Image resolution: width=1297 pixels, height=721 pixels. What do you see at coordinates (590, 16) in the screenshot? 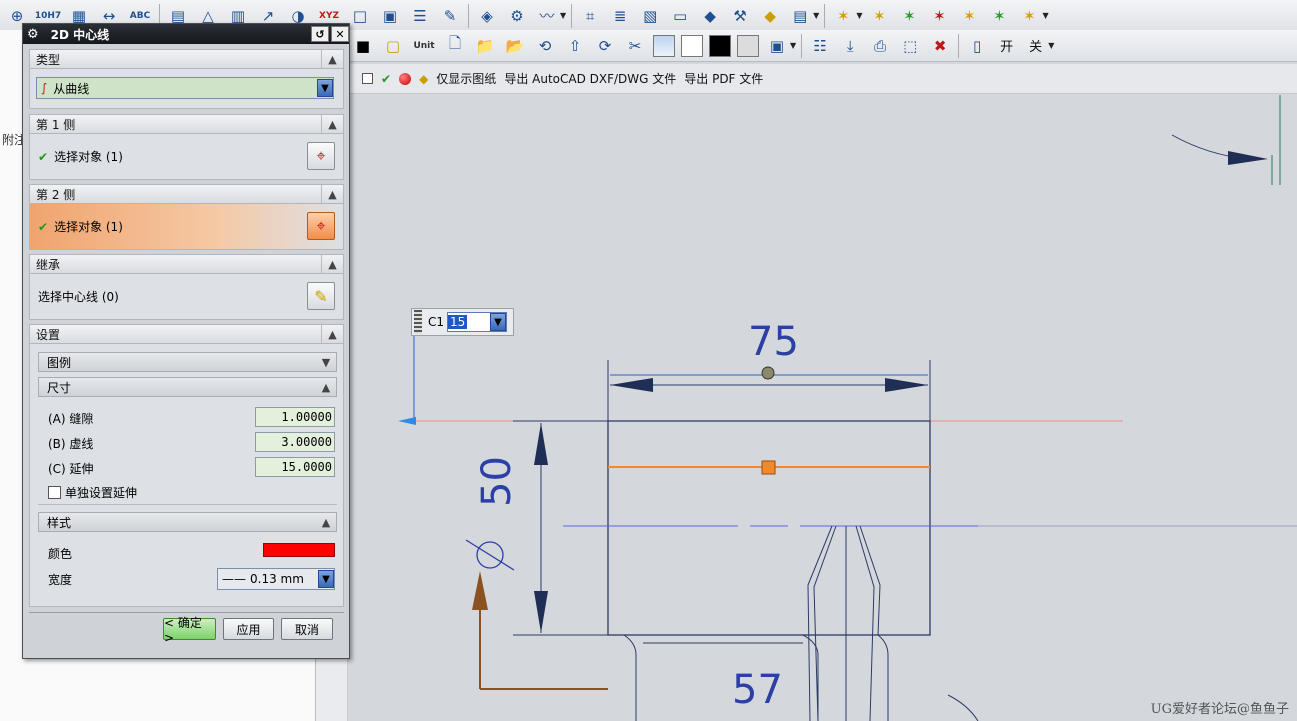
I see `mesh-icon: ⌗` at bounding box center [590, 16].